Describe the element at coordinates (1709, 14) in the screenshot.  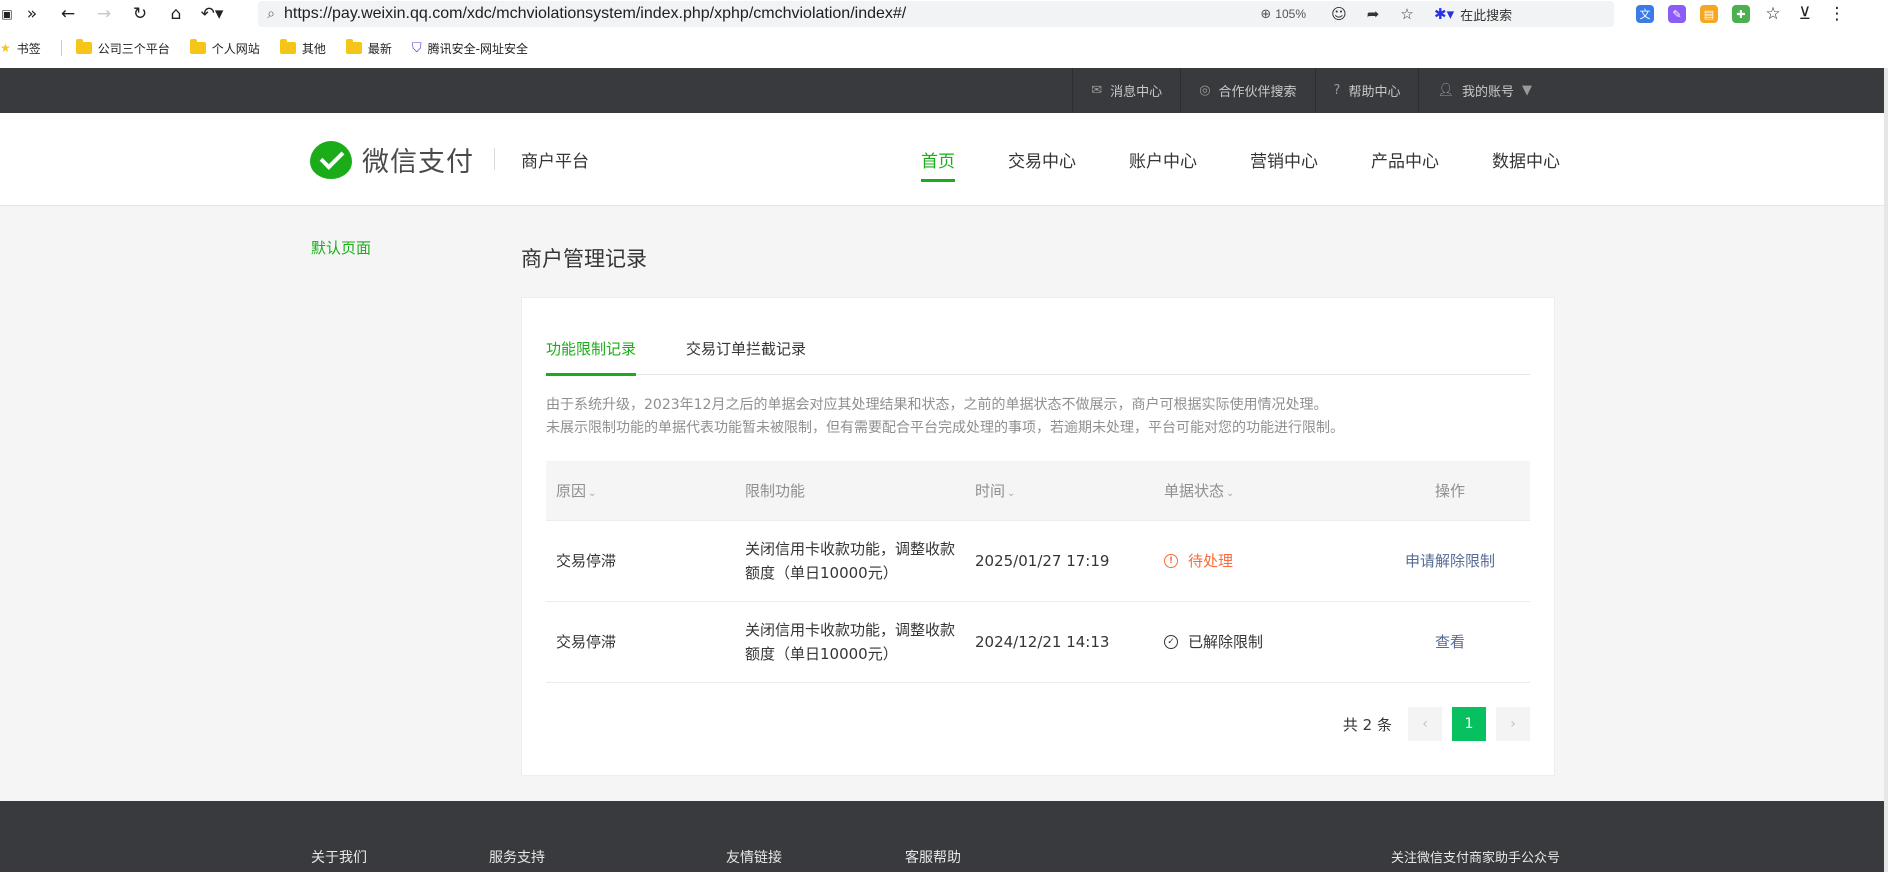
I see `folder-extension-icon: ▤` at that location.